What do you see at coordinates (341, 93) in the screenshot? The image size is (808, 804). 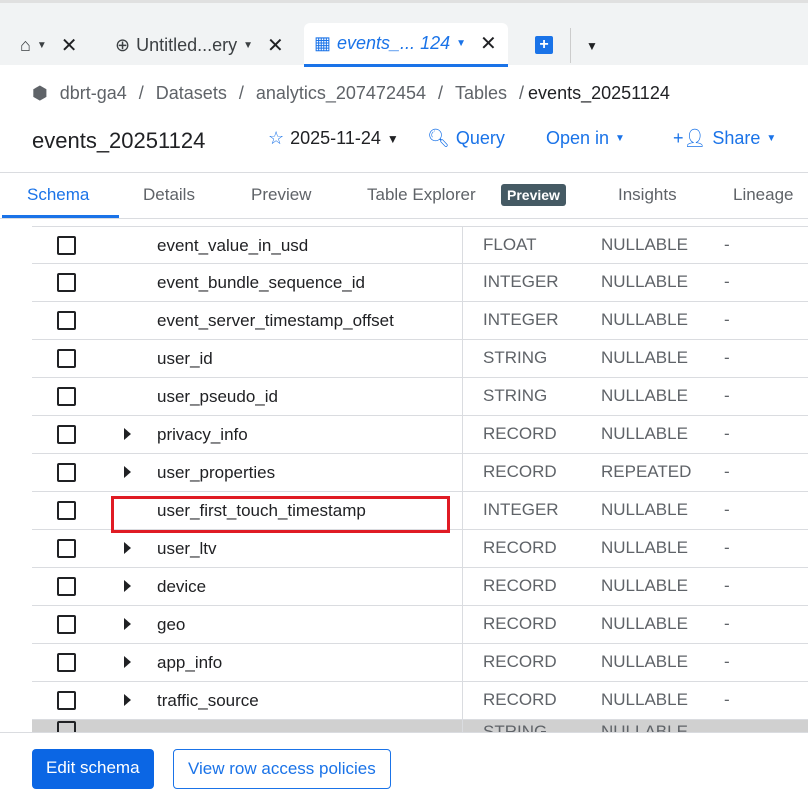 I see `breadcrumb-dataset: analytics_207472454` at bounding box center [341, 93].